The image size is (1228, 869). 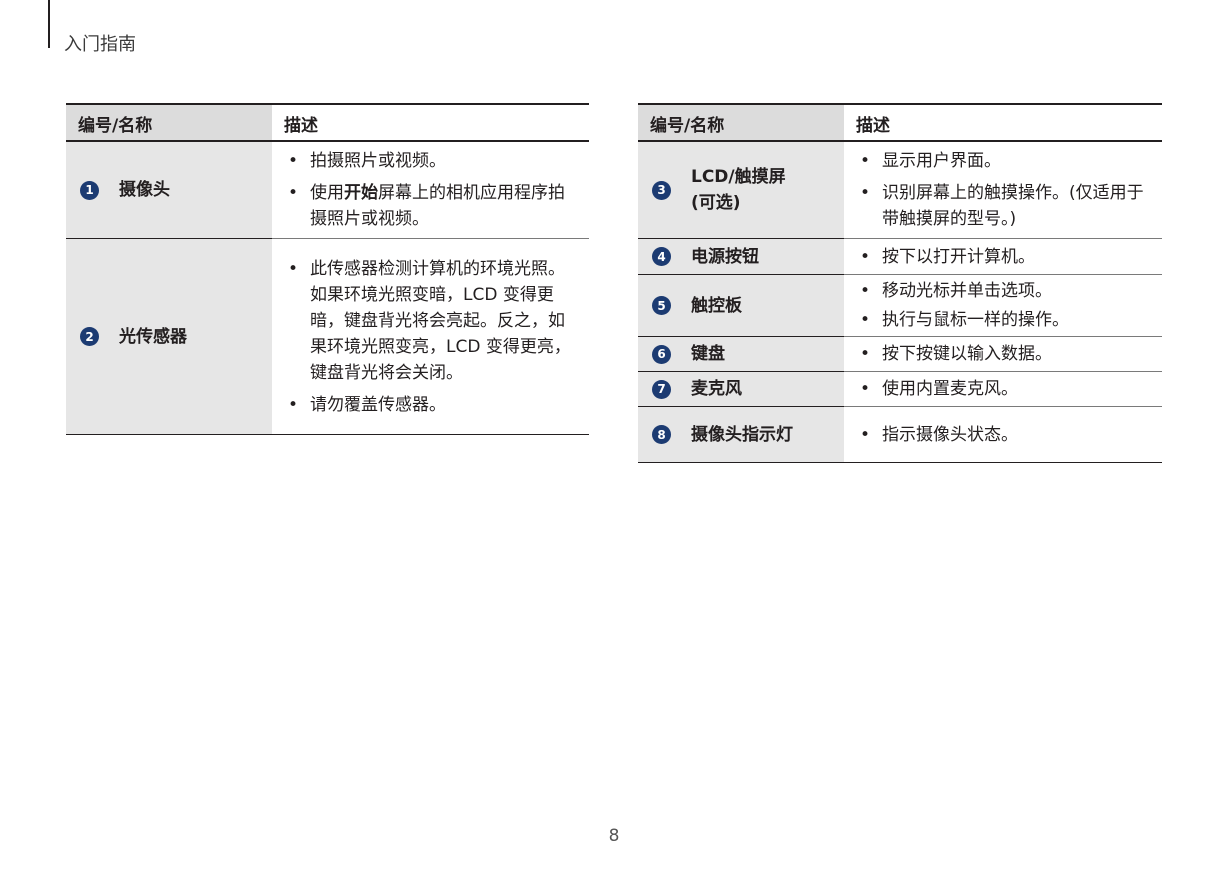 I want to click on bullet-text: 使用内置麦克风。, so click(x=950, y=389).